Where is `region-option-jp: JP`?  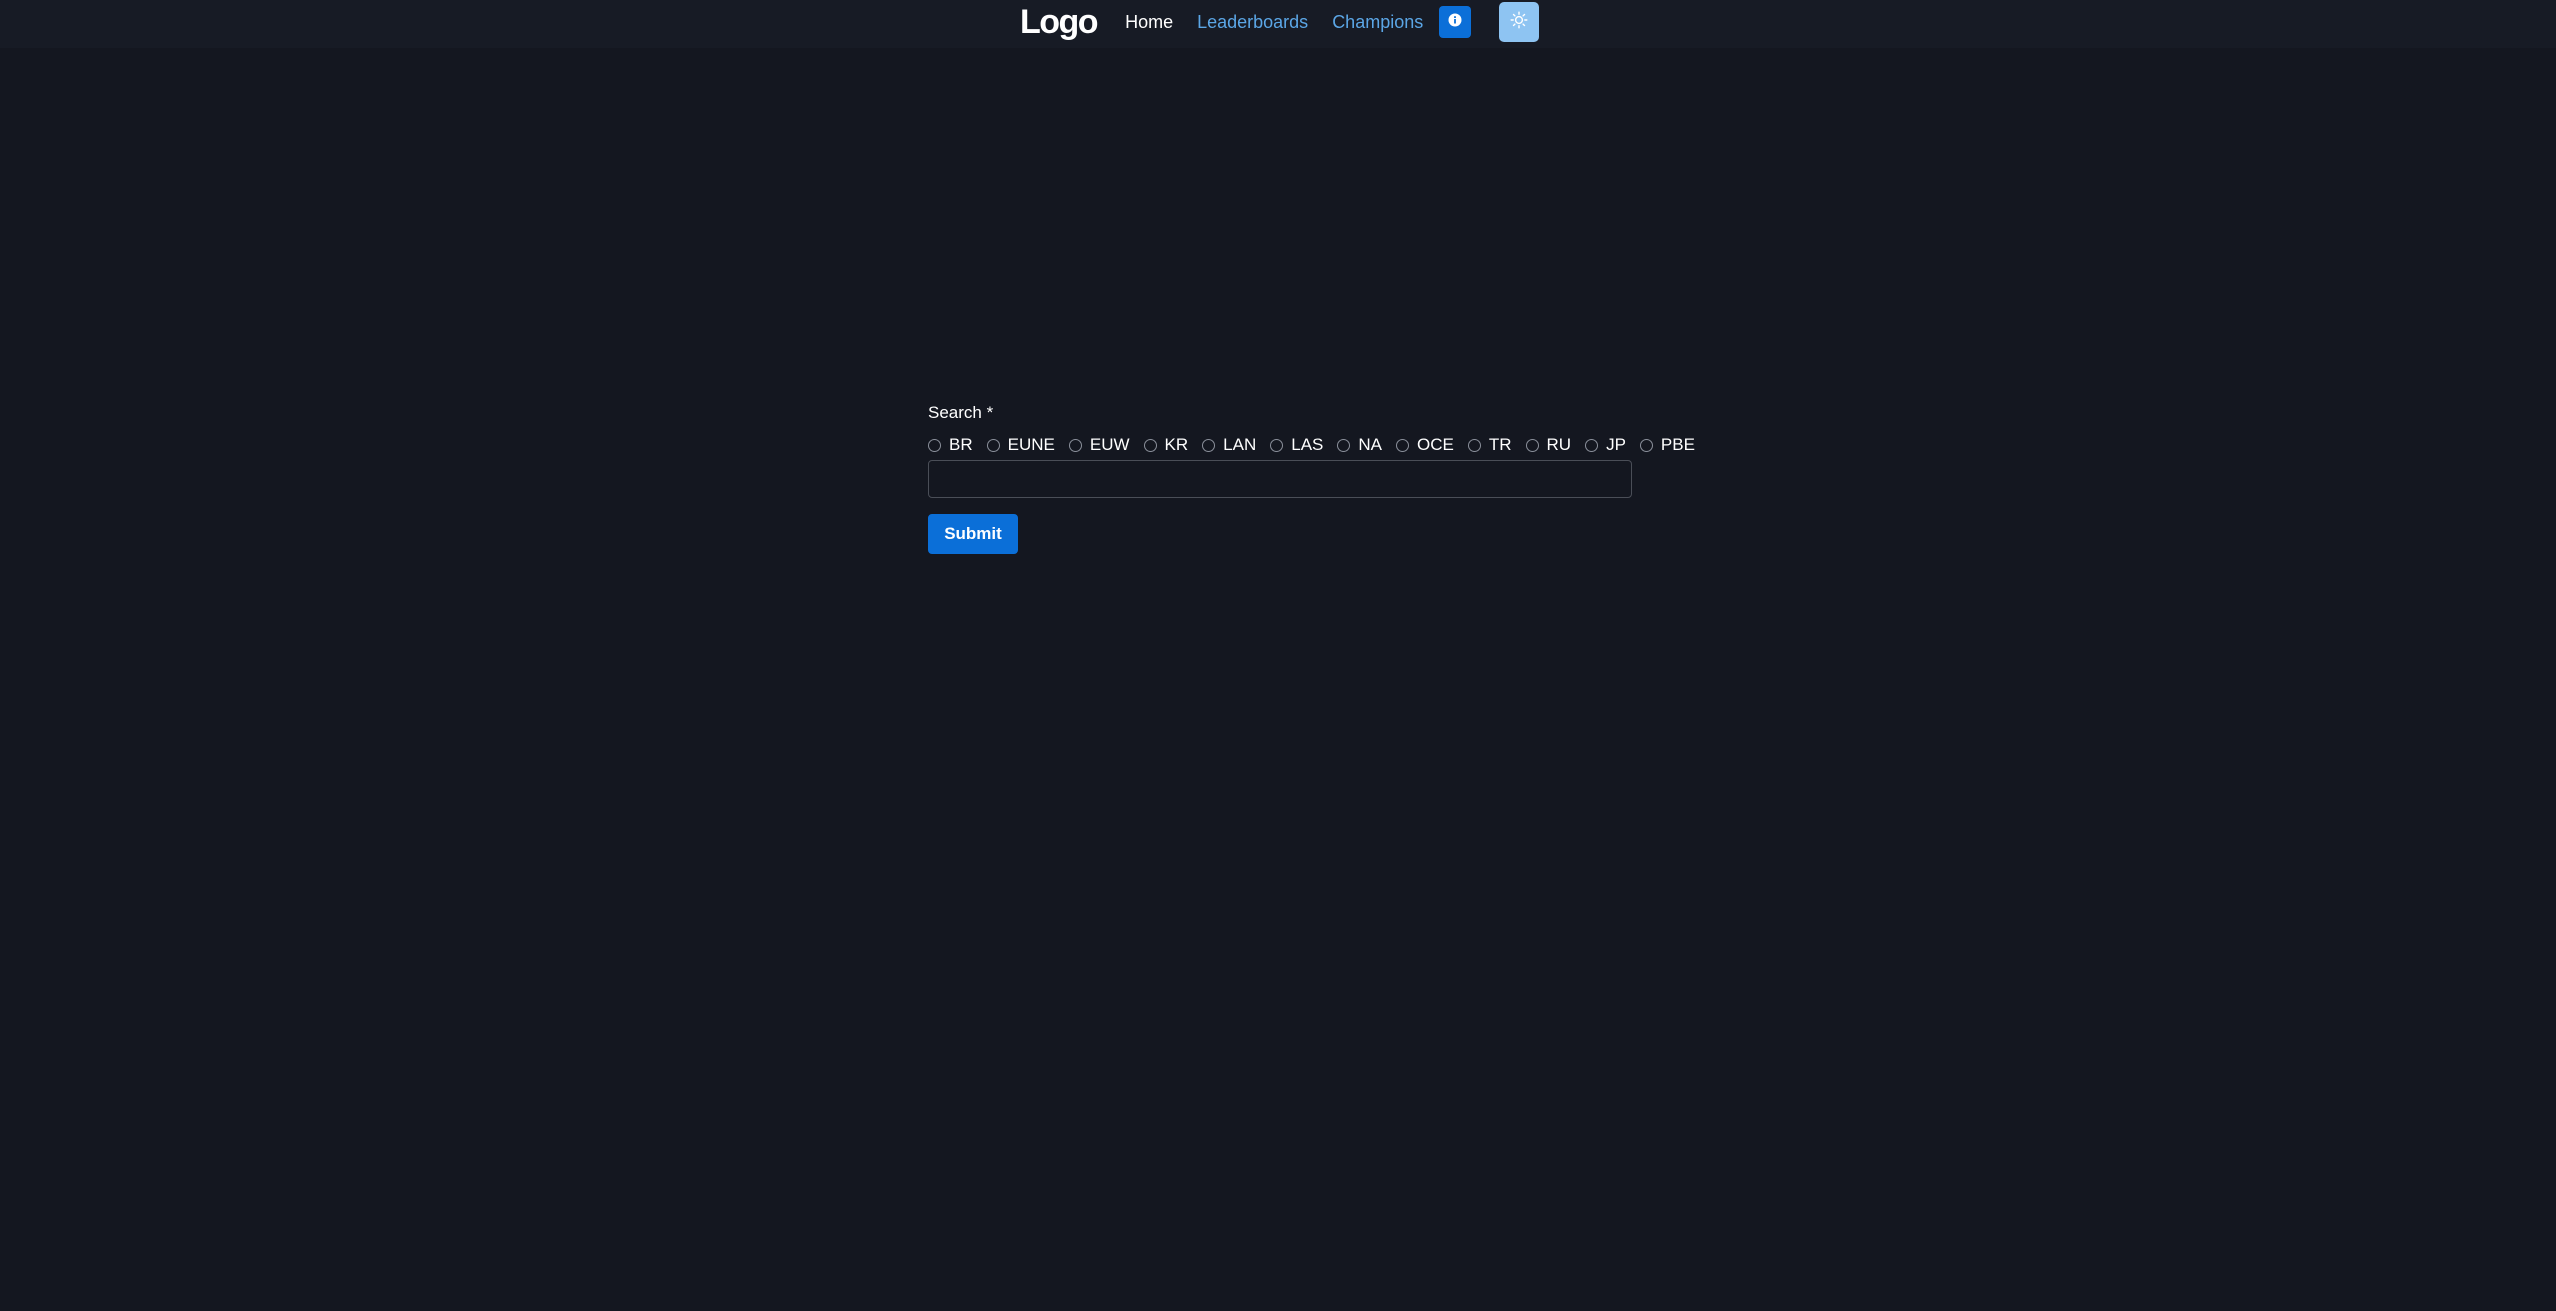 region-option-jp: JP is located at coordinates (1605, 445).